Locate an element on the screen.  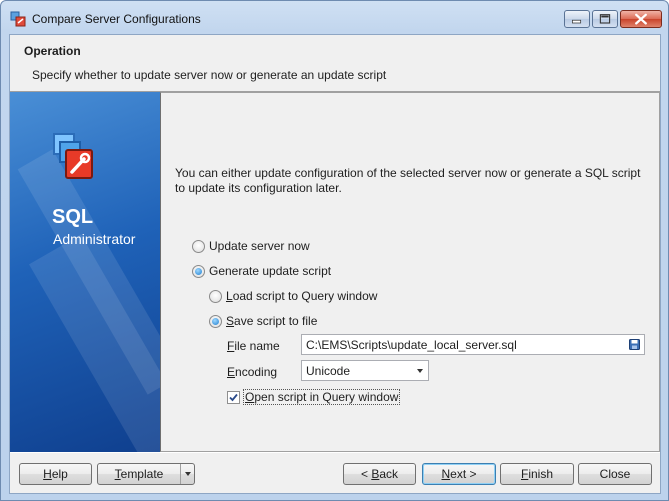
maximize-icon is located at coordinates (605, 19).